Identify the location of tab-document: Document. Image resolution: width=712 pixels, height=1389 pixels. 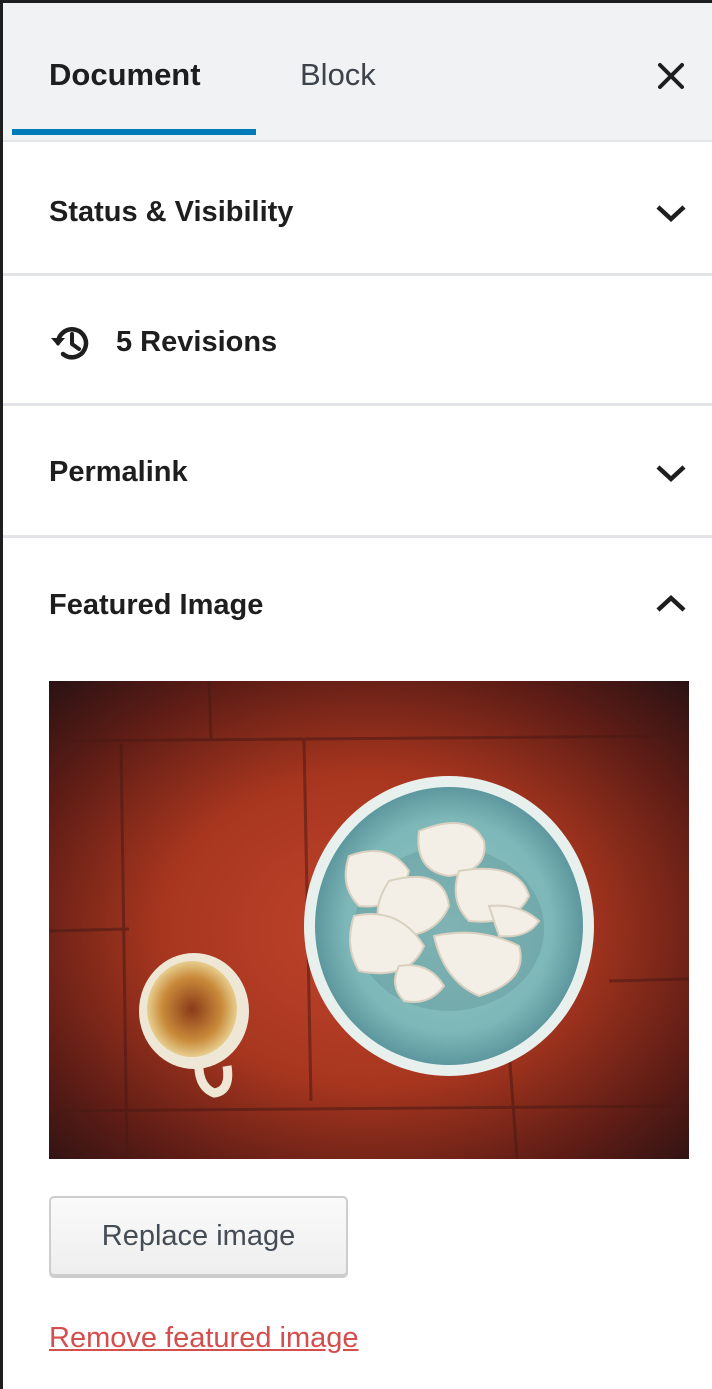
(125, 75).